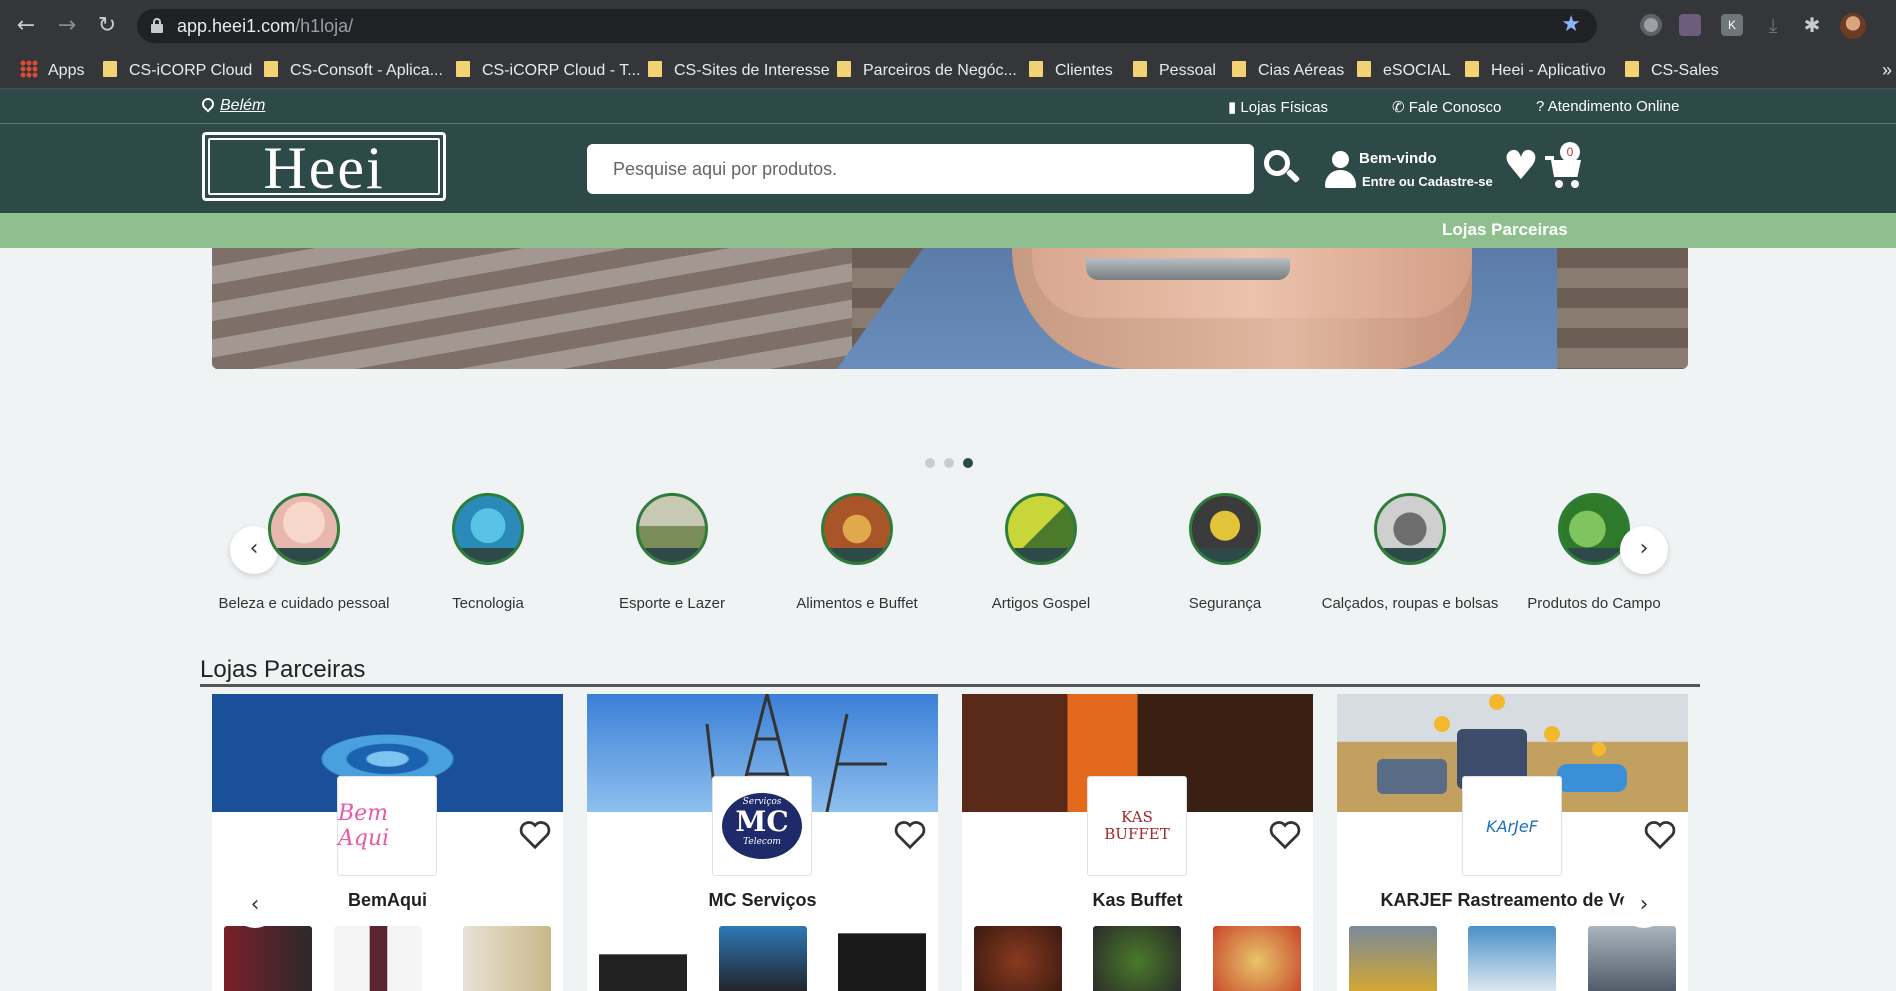 Image resolution: width=1896 pixels, height=991 pixels. What do you see at coordinates (1188, 269) in the screenshot?
I see `banner-phone` at bounding box center [1188, 269].